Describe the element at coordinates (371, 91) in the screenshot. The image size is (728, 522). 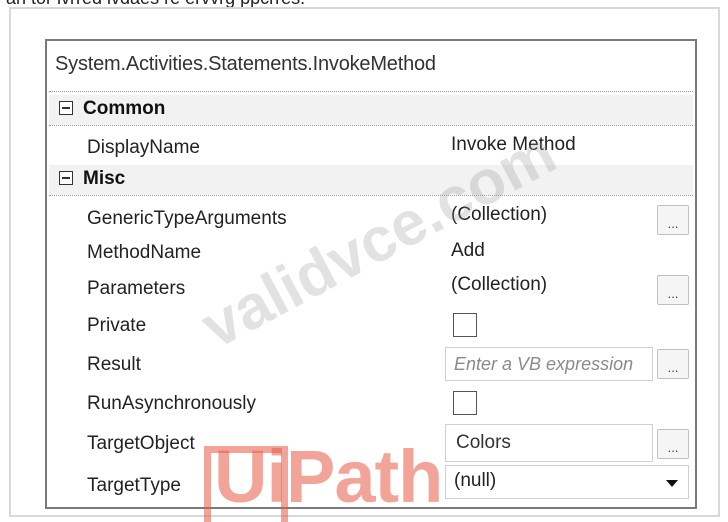
I see `title-divider` at that location.